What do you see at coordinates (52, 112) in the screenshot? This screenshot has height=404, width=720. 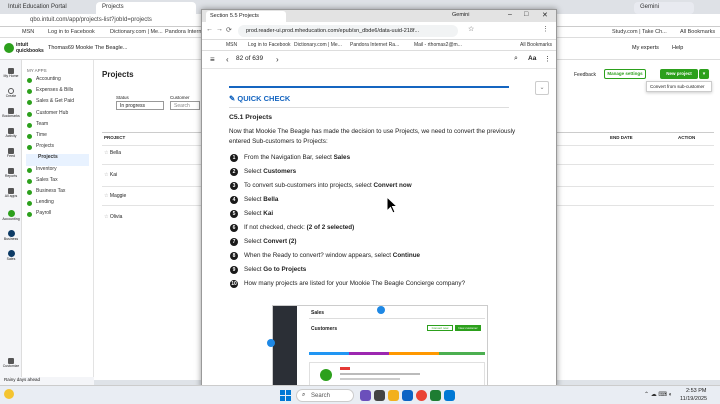 I see `menu-label: Customer Hub` at bounding box center [52, 112].